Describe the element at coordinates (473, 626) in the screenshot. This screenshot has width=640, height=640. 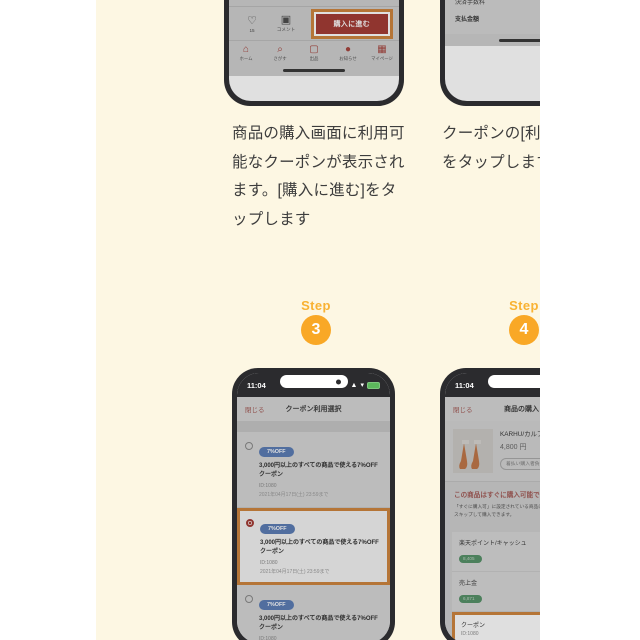
I see `pay-label-coupon: クーポン` at that location.